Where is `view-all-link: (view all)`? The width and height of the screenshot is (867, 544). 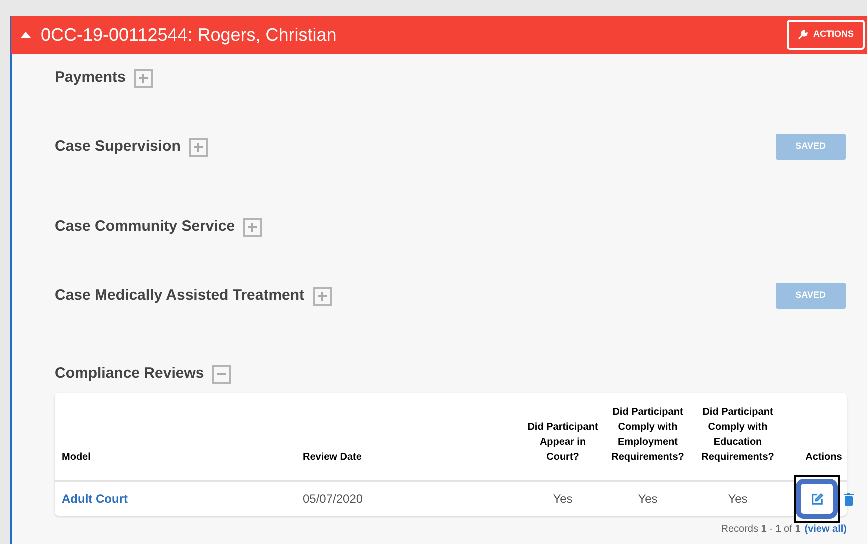 view-all-link: (view all) is located at coordinates (825, 530).